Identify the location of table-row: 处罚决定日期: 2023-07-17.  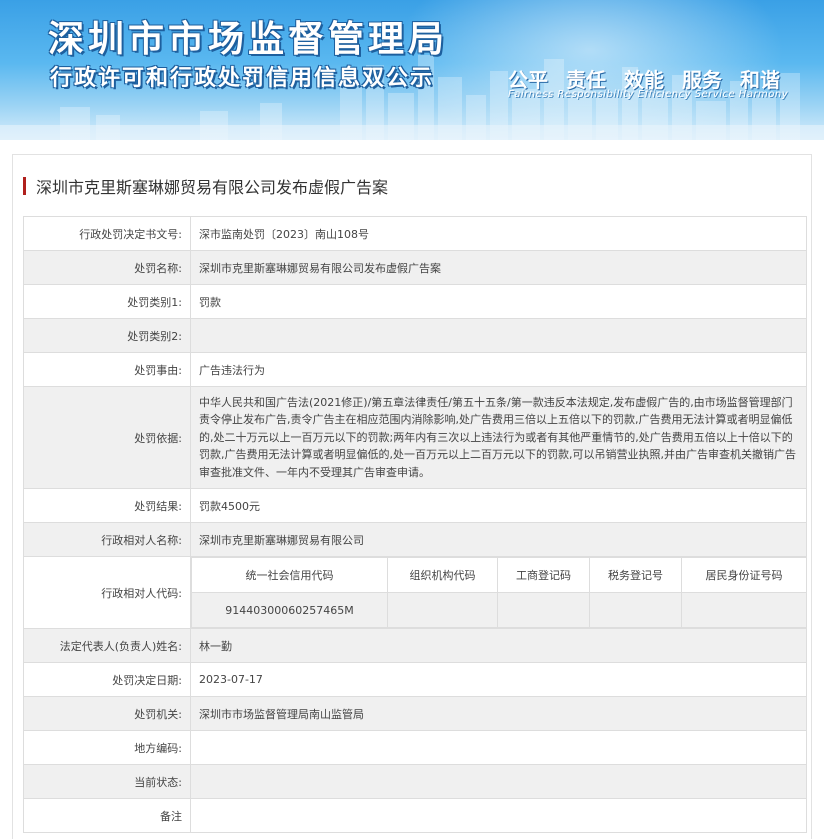
(415, 679).